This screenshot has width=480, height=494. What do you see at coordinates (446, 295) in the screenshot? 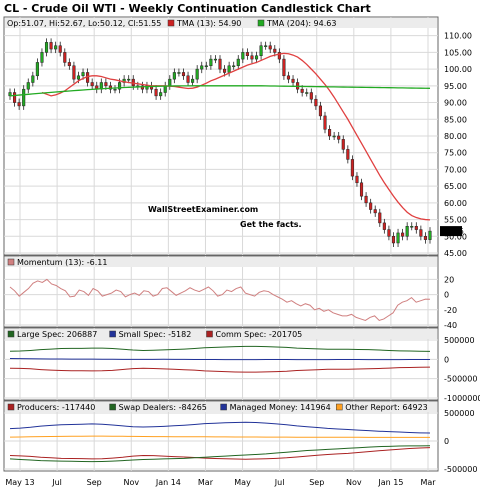
I see `momentum-tick-1: 0` at bounding box center [446, 295].